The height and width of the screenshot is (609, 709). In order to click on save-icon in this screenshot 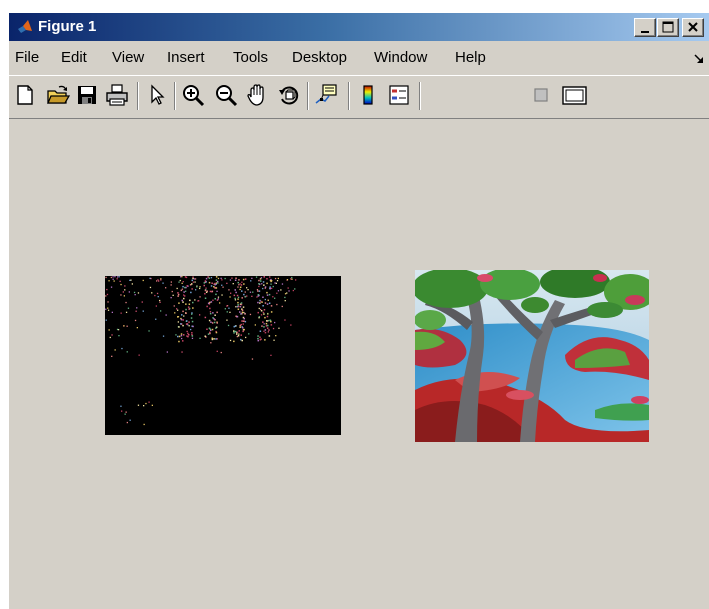, I will do `click(87, 95)`.